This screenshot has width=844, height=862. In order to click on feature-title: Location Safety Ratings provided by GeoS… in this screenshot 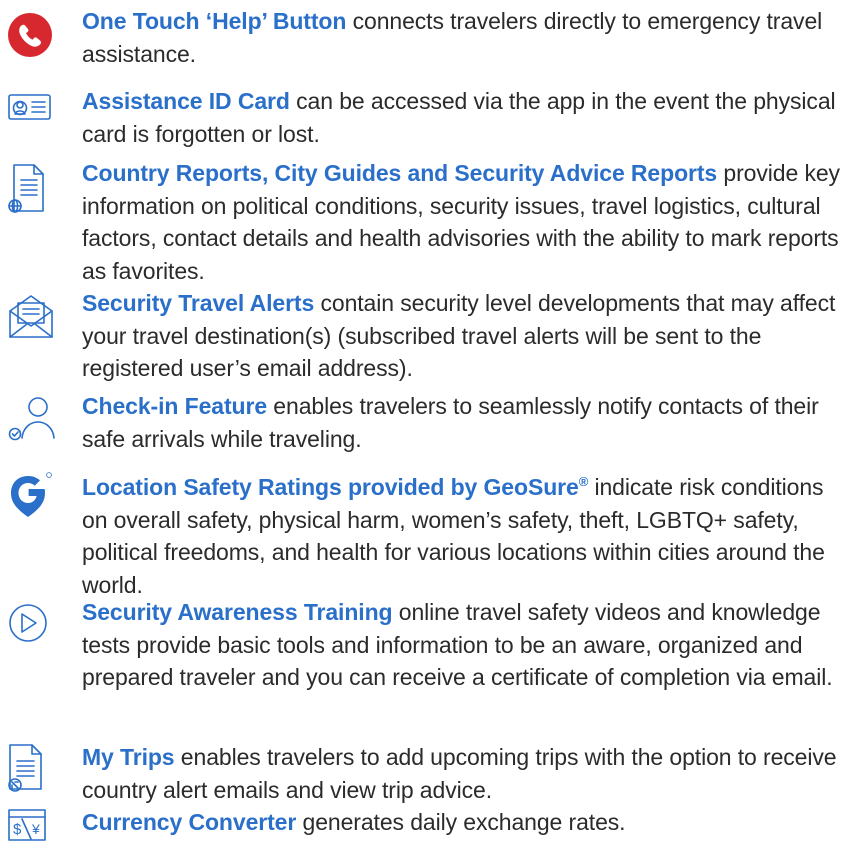, I will do `click(335, 487)`.